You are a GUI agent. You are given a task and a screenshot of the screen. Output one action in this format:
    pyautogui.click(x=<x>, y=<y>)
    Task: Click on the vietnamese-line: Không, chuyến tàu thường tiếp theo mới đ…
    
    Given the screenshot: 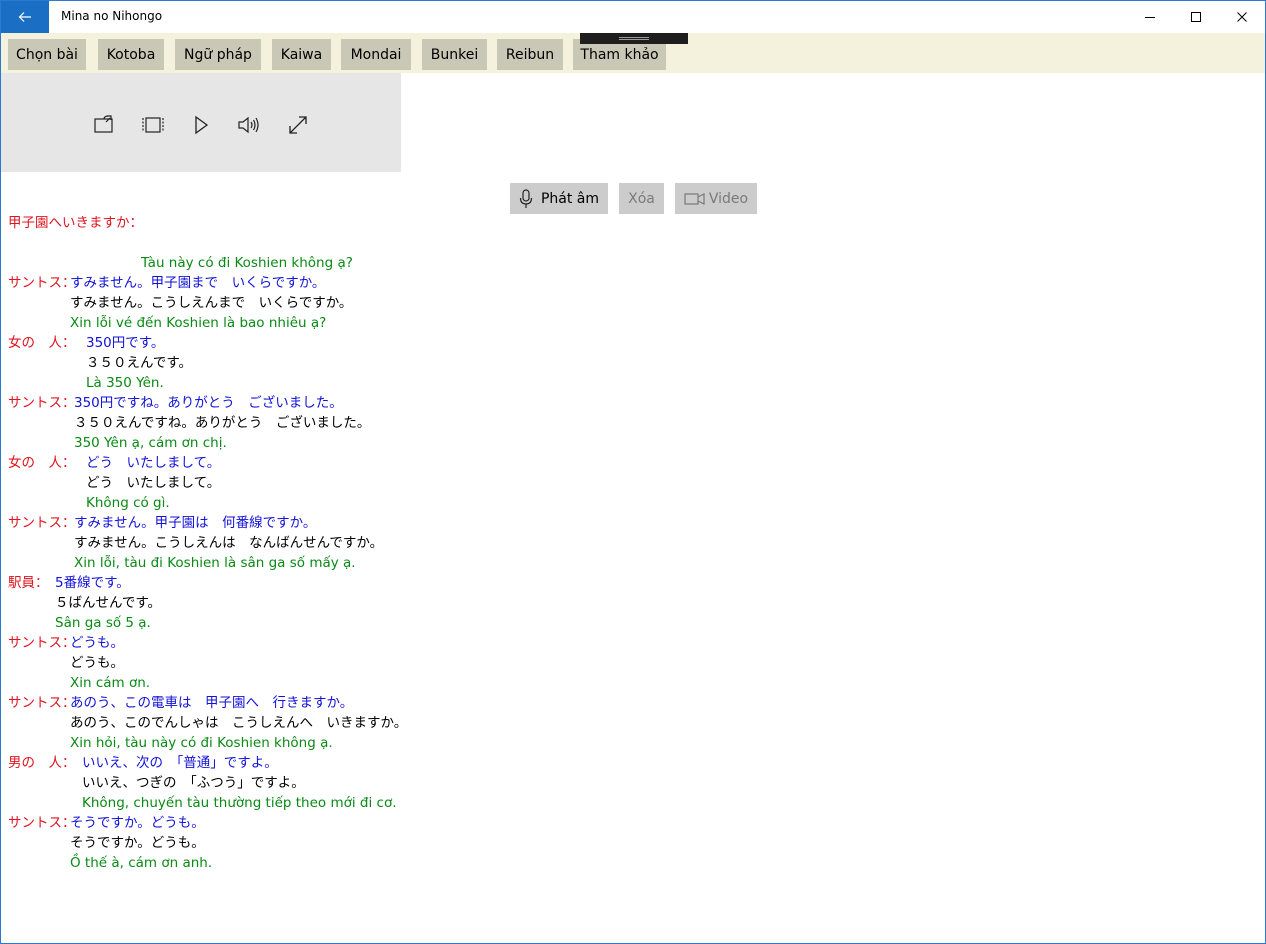 What is the action you would take?
    pyautogui.click(x=239, y=803)
    